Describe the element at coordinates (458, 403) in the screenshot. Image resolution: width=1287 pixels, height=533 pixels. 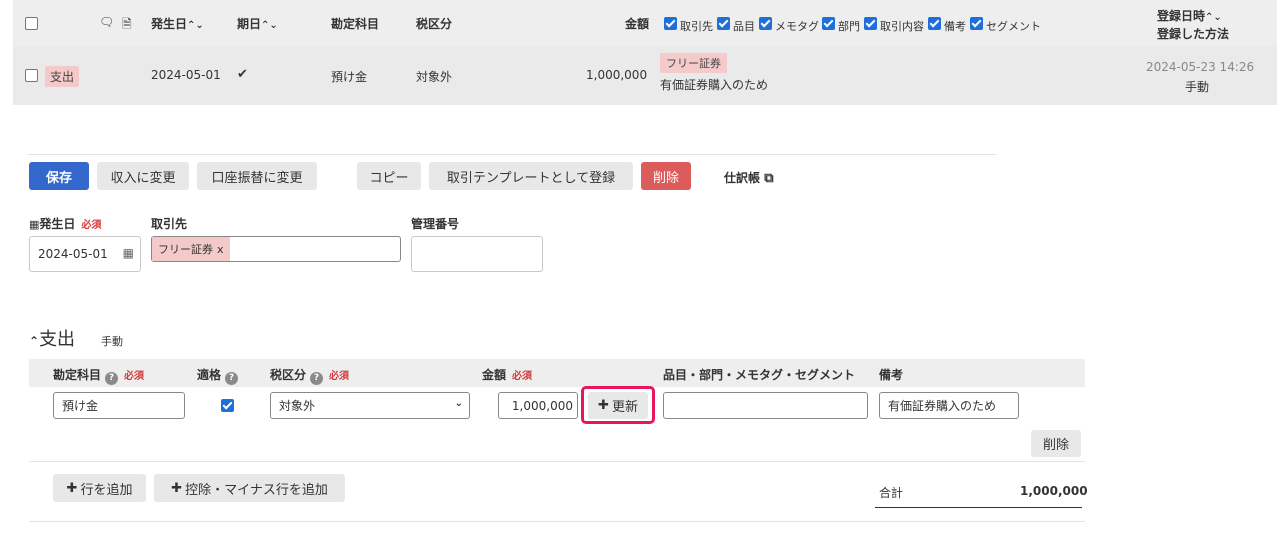
I see `dropdown-chevron-icon: ⌄` at that location.